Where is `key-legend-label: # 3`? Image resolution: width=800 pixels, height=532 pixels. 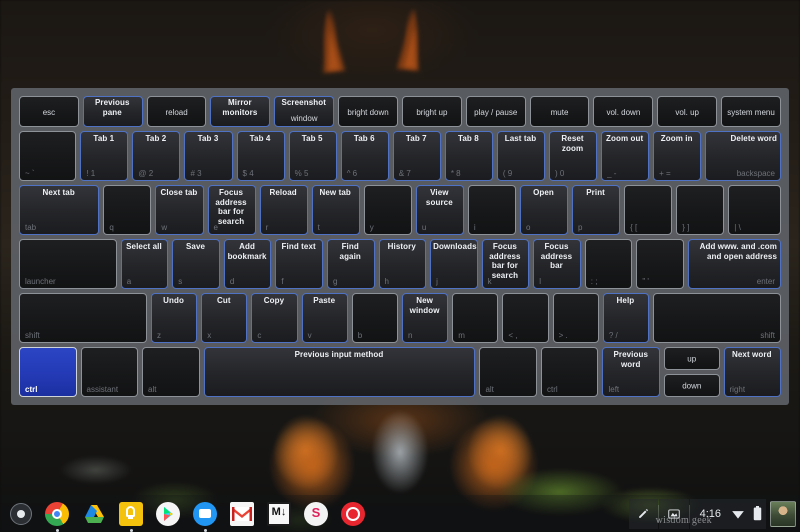 key-legend-label: # 3 is located at coordinates (196, 173).